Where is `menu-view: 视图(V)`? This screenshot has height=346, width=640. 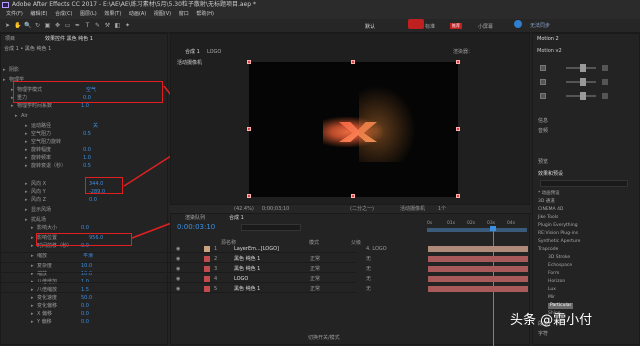 menu-view: 视图(V) is located at coordinates (162, 14).